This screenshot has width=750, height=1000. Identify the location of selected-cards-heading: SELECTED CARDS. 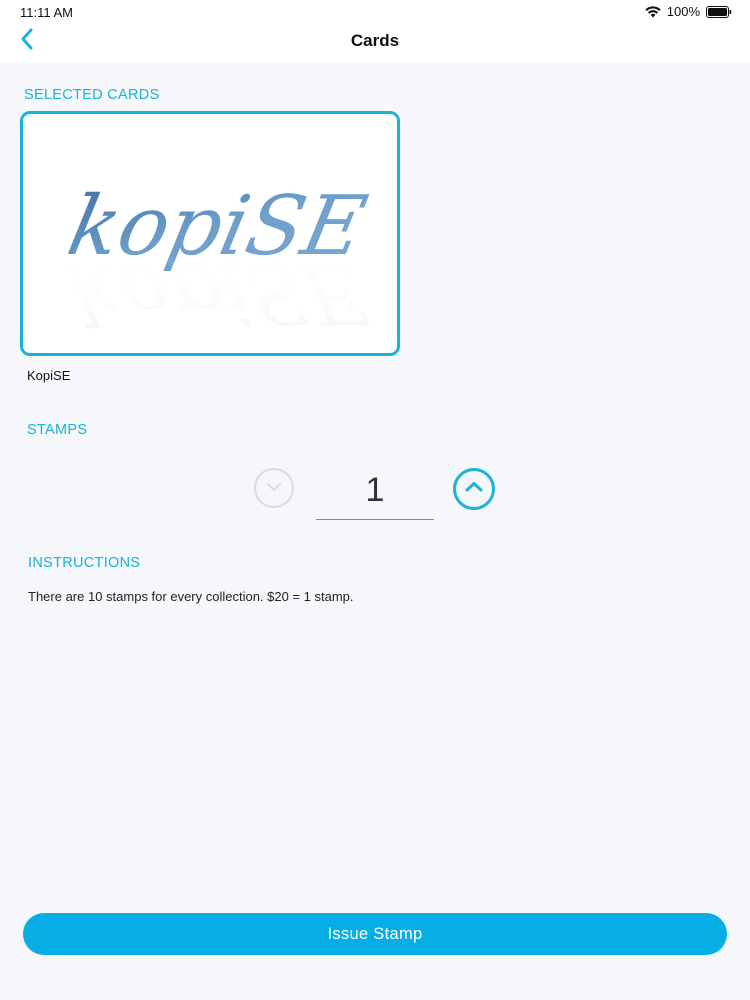
(92, 95).